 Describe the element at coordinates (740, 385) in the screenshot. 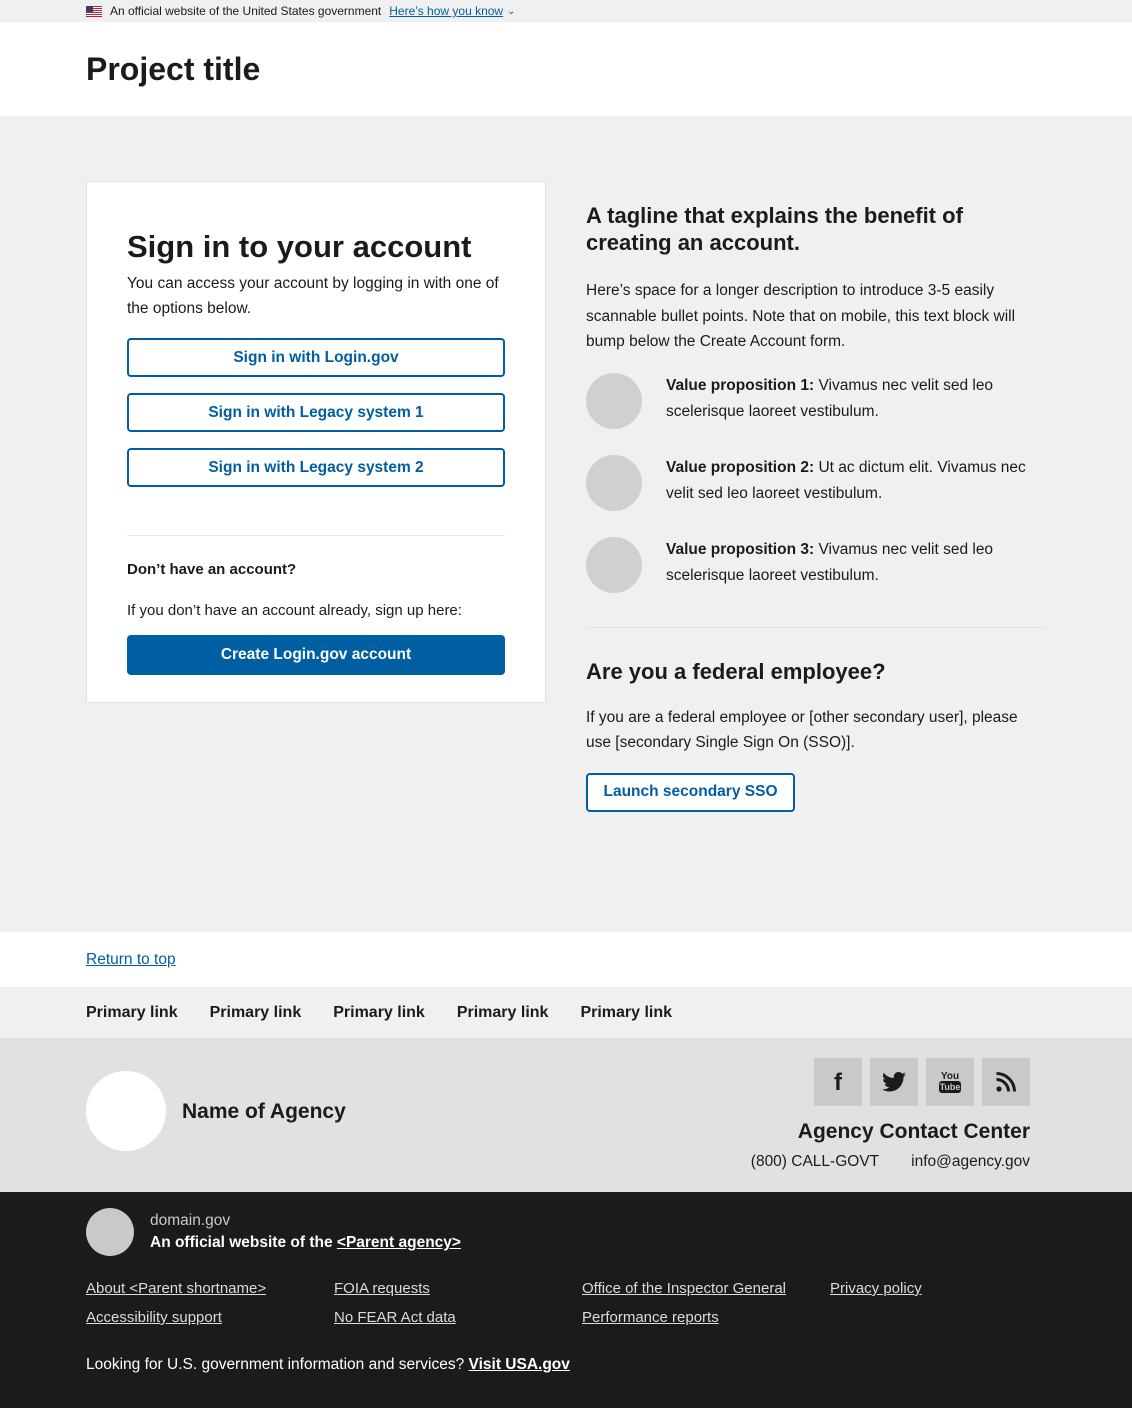

I see `value-proposition-label: Value proposition 1:` at that location.